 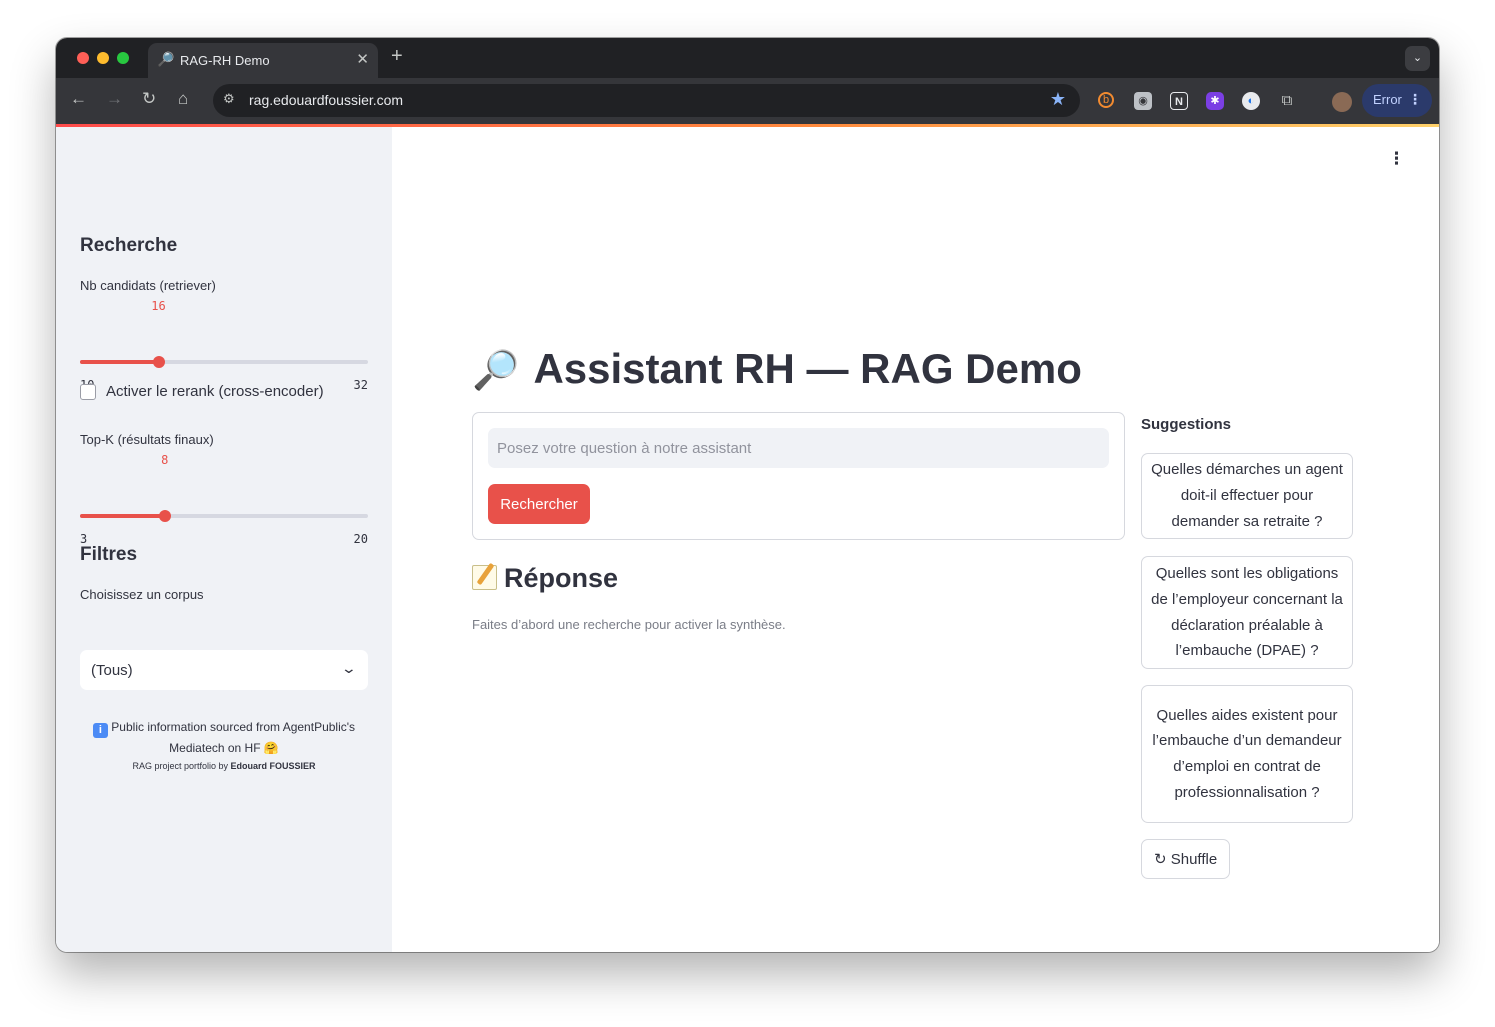 What do you see at coordinates (1106, 100) in the screenshot?
I see `extension-orange-icon: b` at bounding box center [1106, 100].